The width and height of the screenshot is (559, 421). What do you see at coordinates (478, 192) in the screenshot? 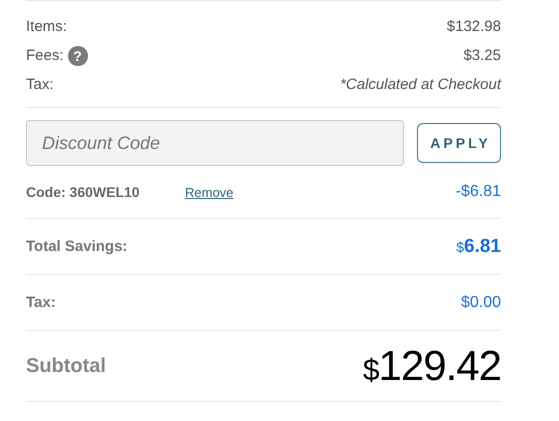
I see `discount-amount: -$6.81` at bounding box center [478, 192].